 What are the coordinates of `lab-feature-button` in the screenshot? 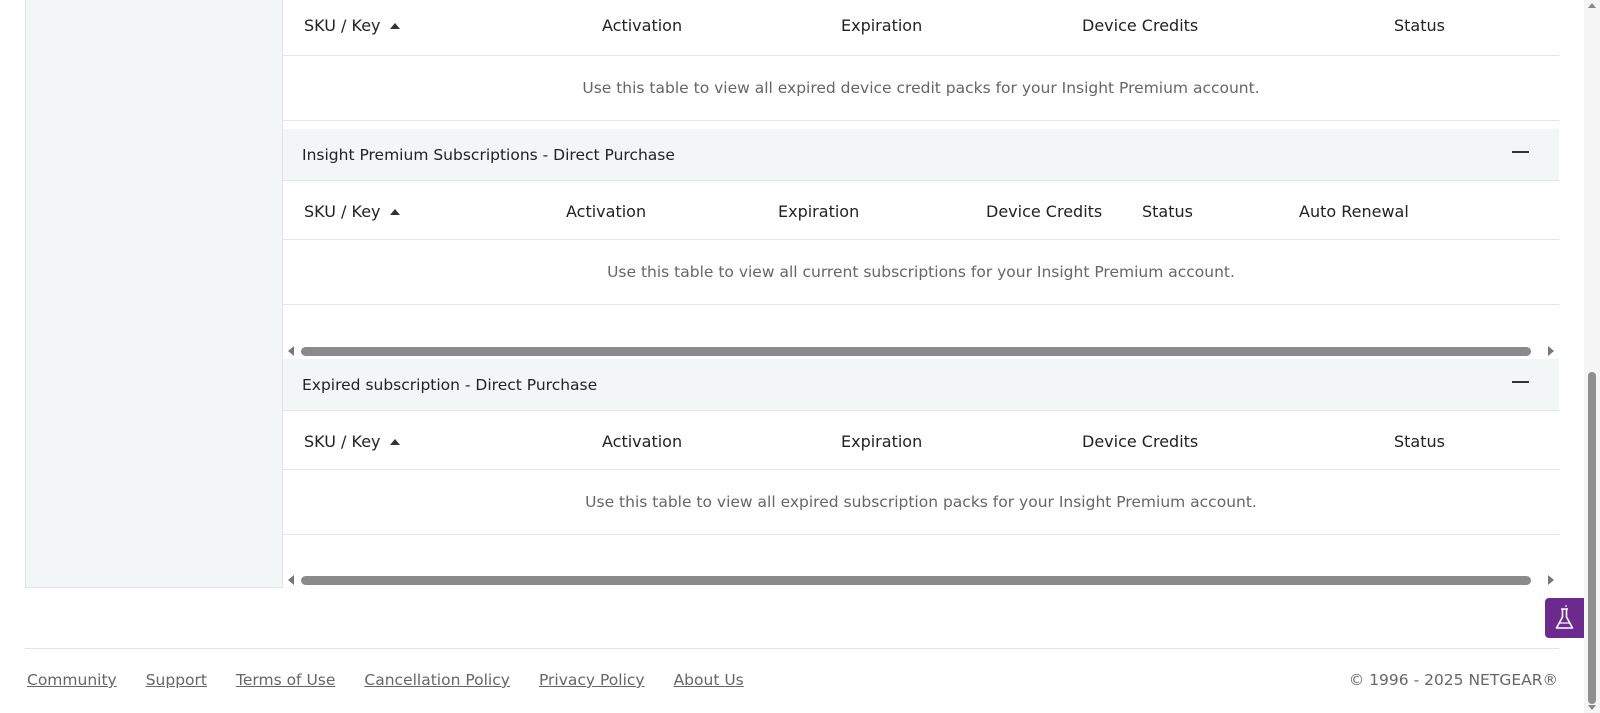 It's located at (1564, 618).